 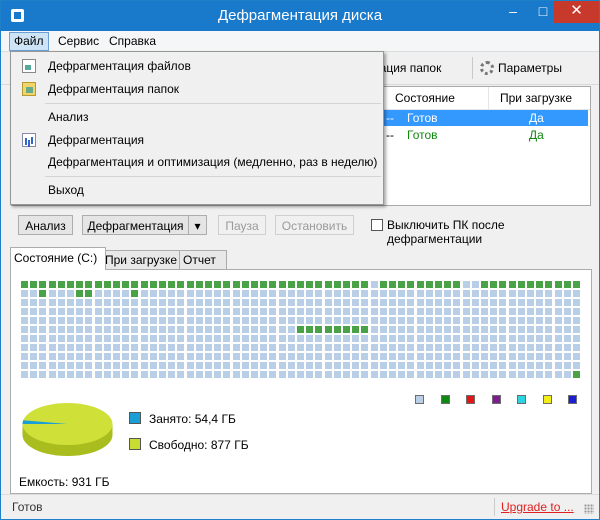 I want to click on resize-grip, so click(x=589, y=509).